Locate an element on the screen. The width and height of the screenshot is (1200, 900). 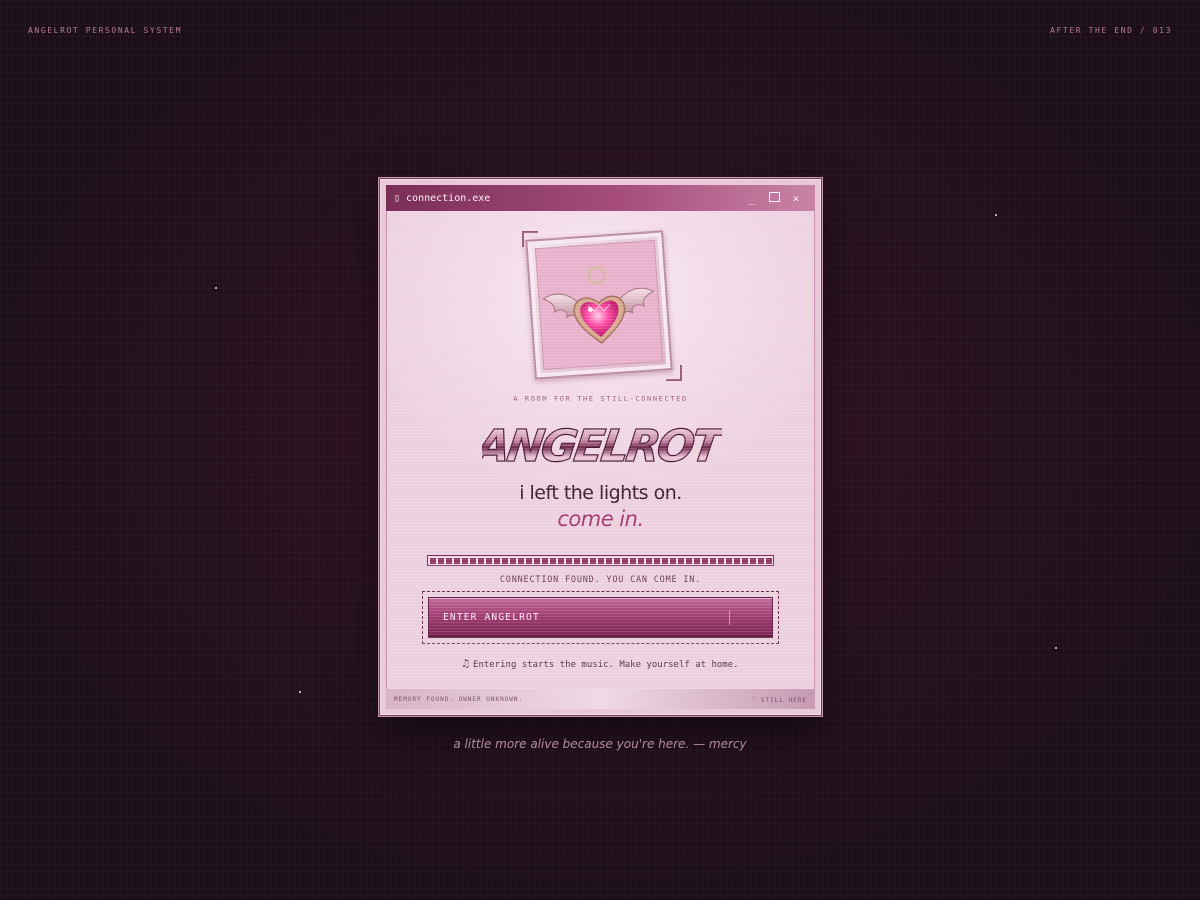
photo-frame is located at coordinates (602, 305).